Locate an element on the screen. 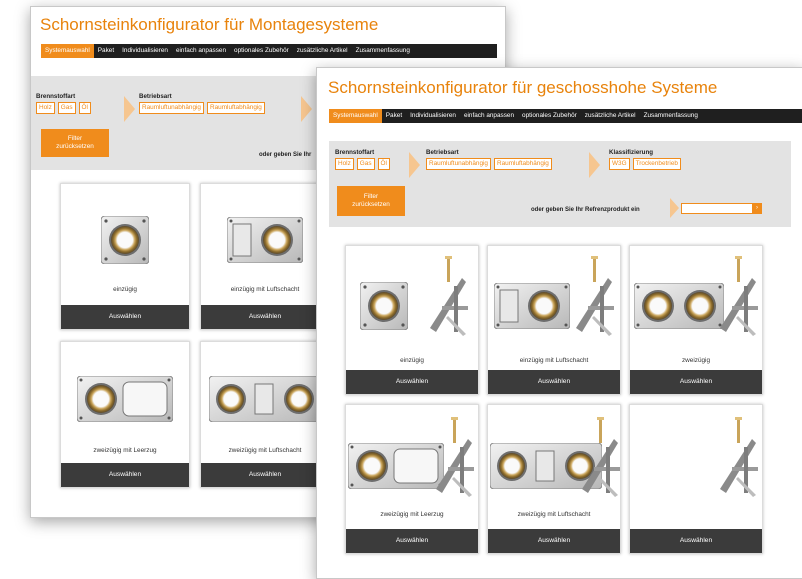 This screenshot has height=579, width=802. filter-tag-trockenbetrieb: Trockenbetrieb is located at coordinates (656, 164).